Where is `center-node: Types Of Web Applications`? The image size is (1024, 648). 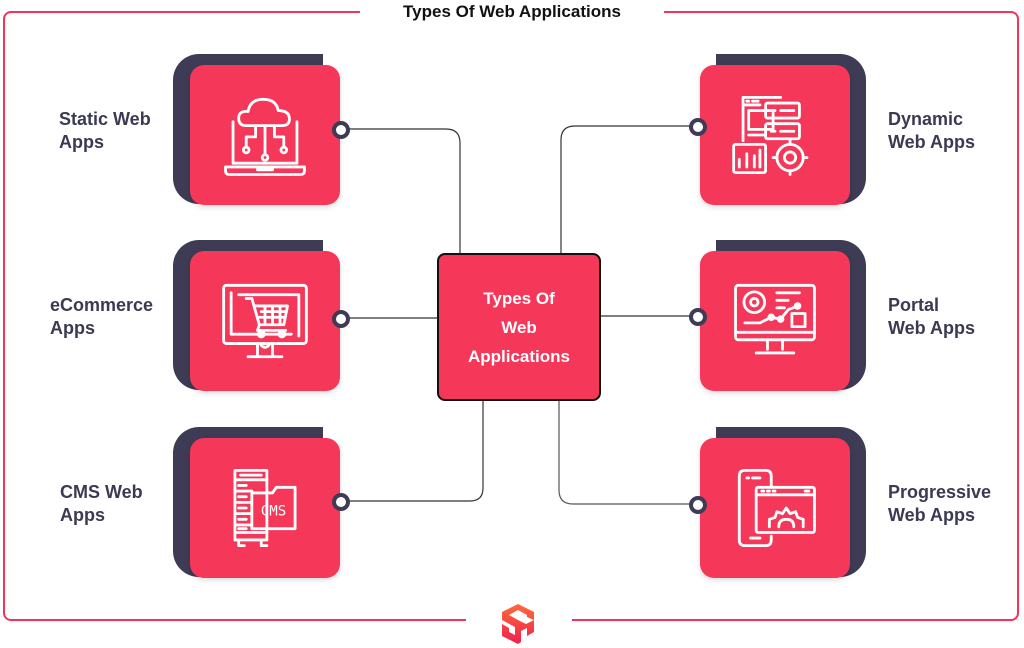 center-node: Types Of Web Applications is located at coordinates (519, 327).